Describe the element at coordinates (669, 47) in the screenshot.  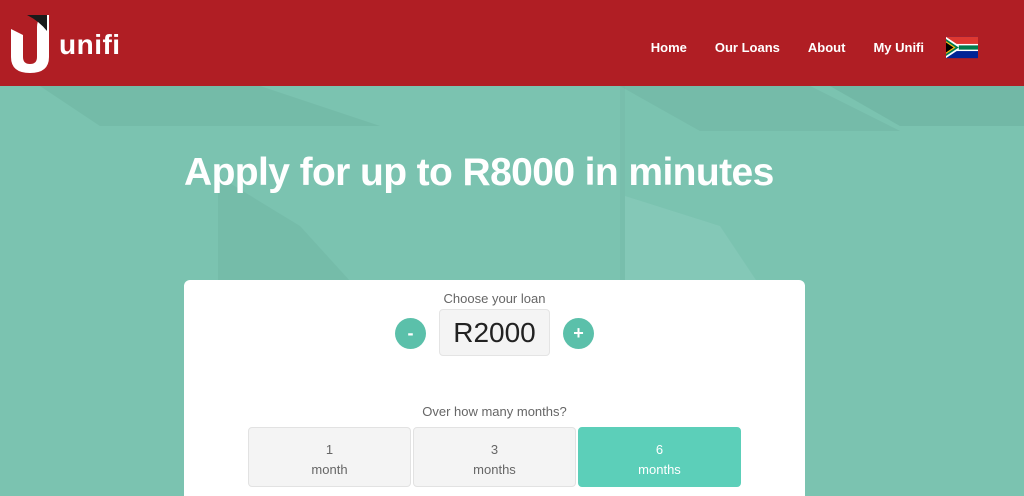
I see `nav-home: Home` at that location.